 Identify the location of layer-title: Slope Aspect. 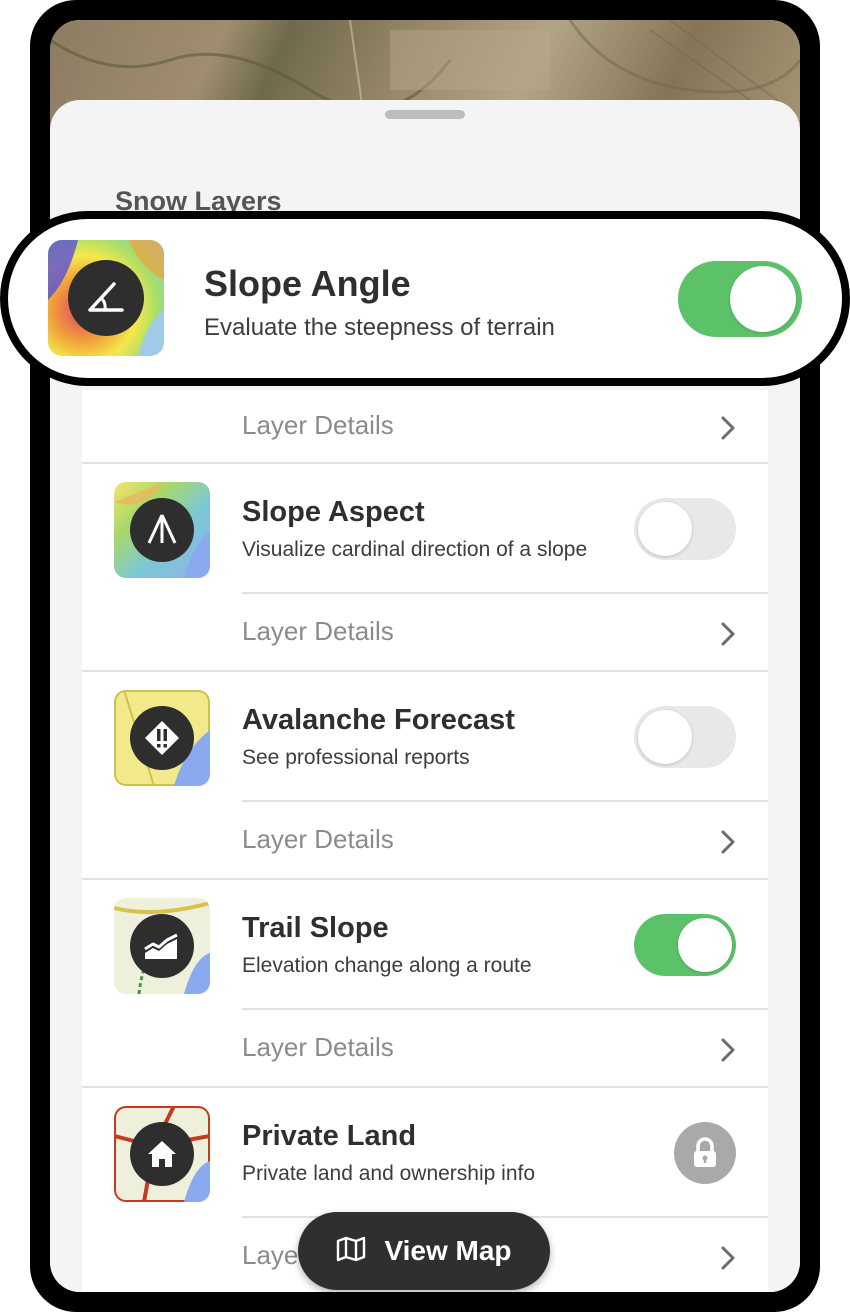
(333, 512).